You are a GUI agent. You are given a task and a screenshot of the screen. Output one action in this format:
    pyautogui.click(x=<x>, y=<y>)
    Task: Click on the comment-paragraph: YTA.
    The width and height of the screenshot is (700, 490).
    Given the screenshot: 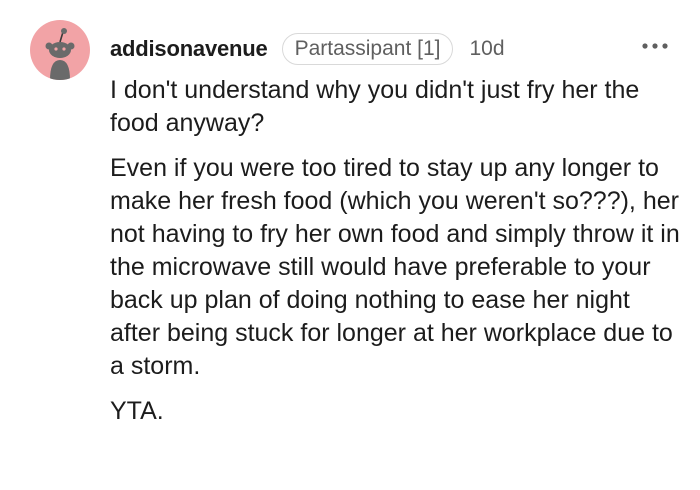 What is the action you would take?
    pyautogui.click(x=137, y=411)
    